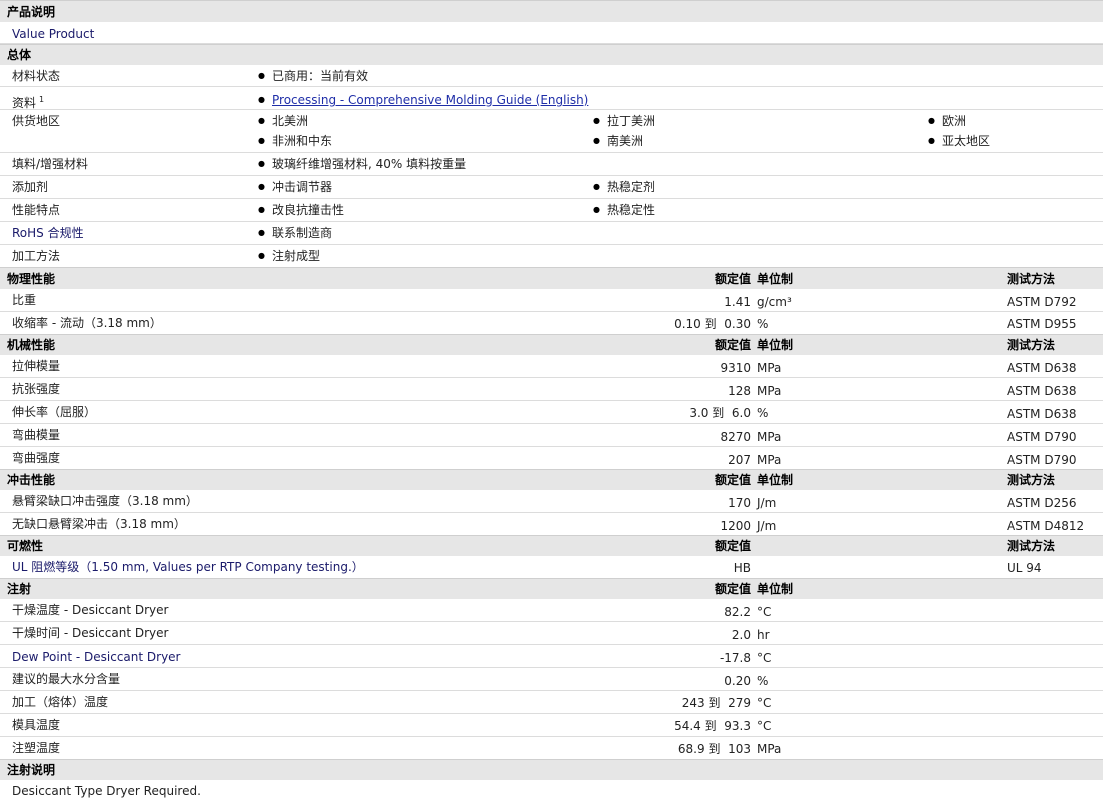 This screenshot has height=799, width=1103. I want to click on row-label: 性能特点, so click(36, 210).